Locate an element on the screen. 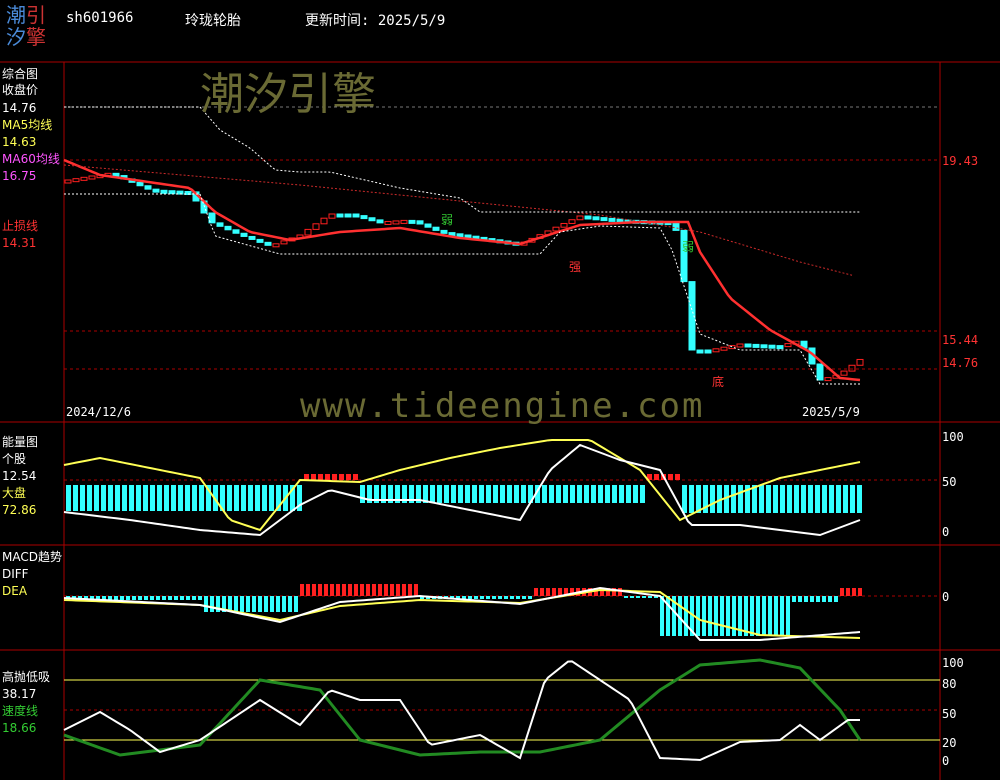  close-value: 14.76 is located at coordinates (19, 108).